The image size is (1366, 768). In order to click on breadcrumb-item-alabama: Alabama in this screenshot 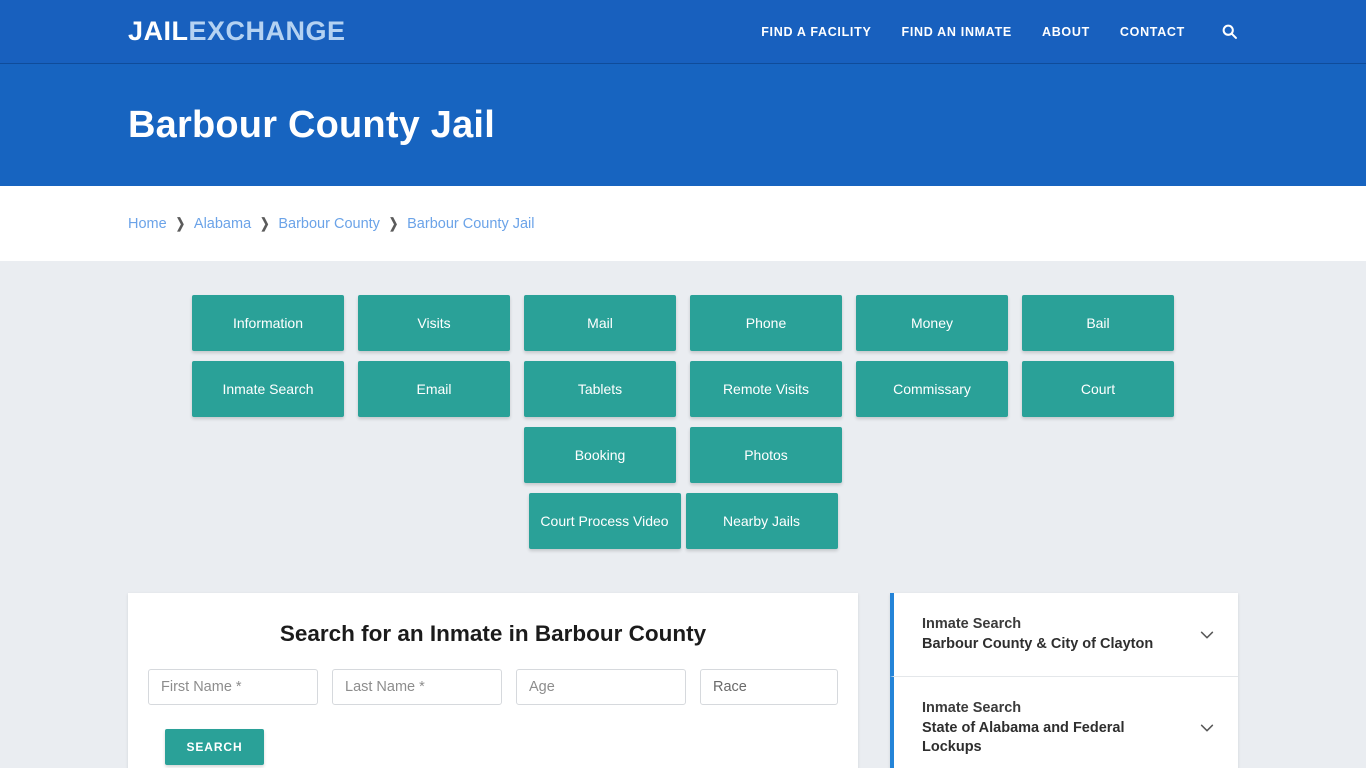, I will do `click(222, 224)`.